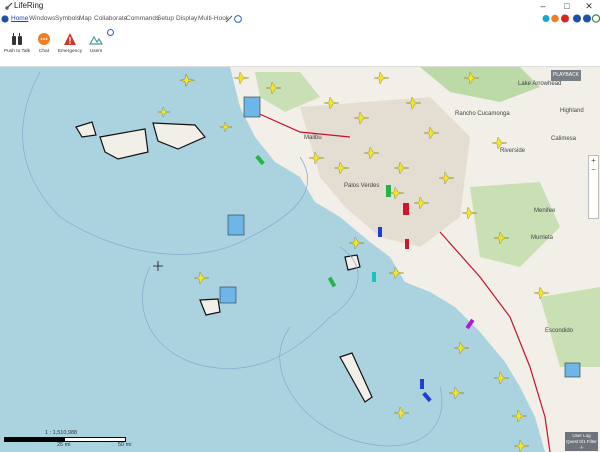  Describe the element at coordinates (571, 18) in the screenshot. I see `status-icons` at that location.